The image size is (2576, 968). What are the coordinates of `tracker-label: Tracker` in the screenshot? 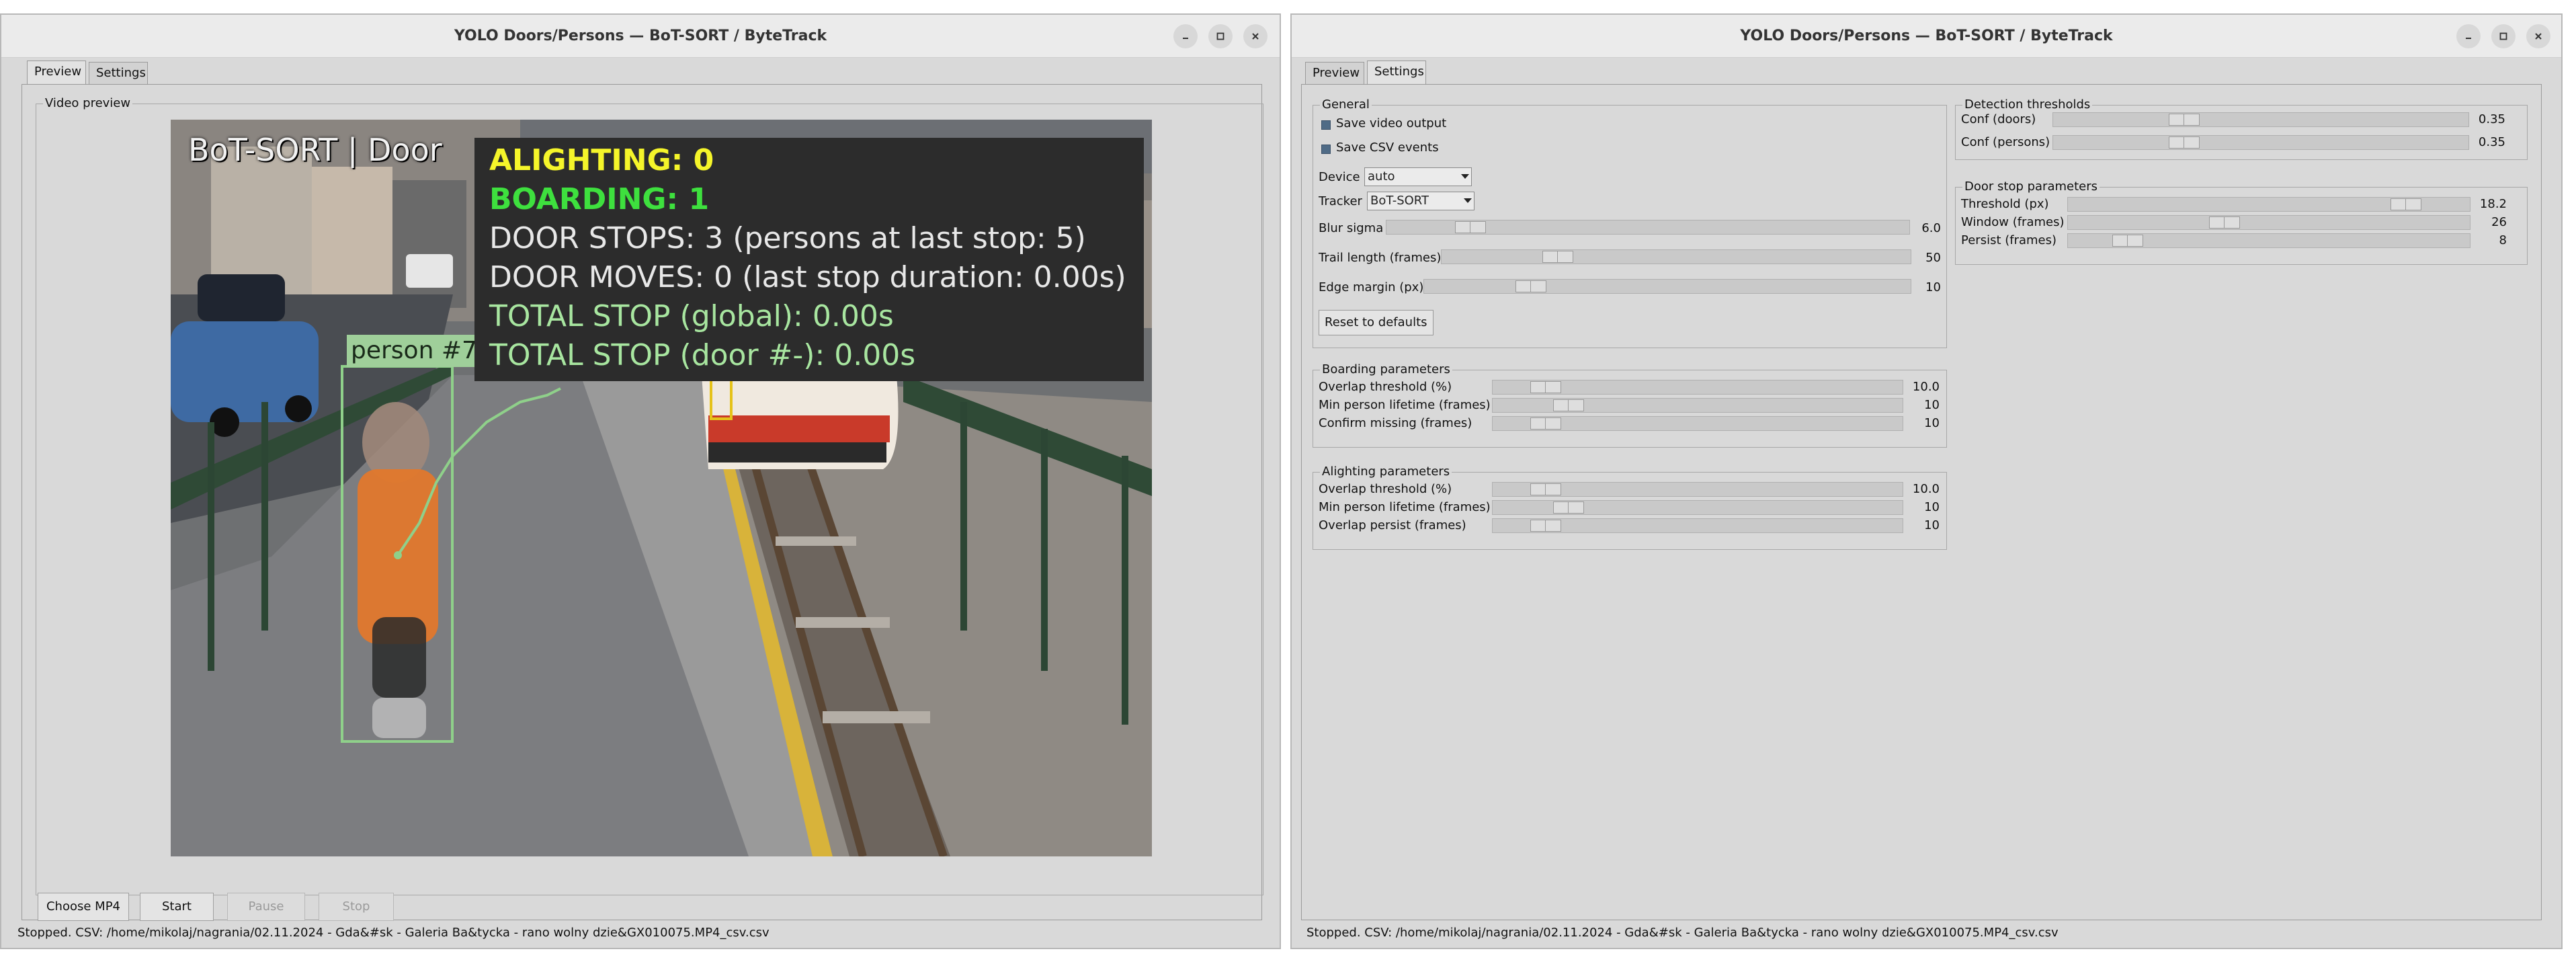 It's located at (1340, 201).